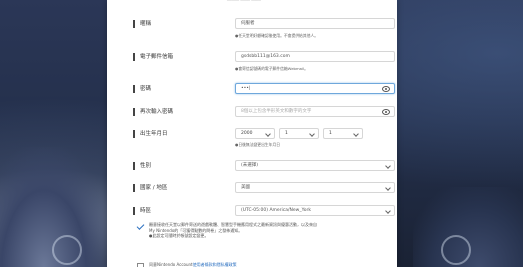 Image resolution: width=523 pixels, height=267 pixels. What do you see at coordinates (171, 264) in the screenshot?
I see `terms-prefix: 同意Nintendo Account` at bounding box center [171, 264].